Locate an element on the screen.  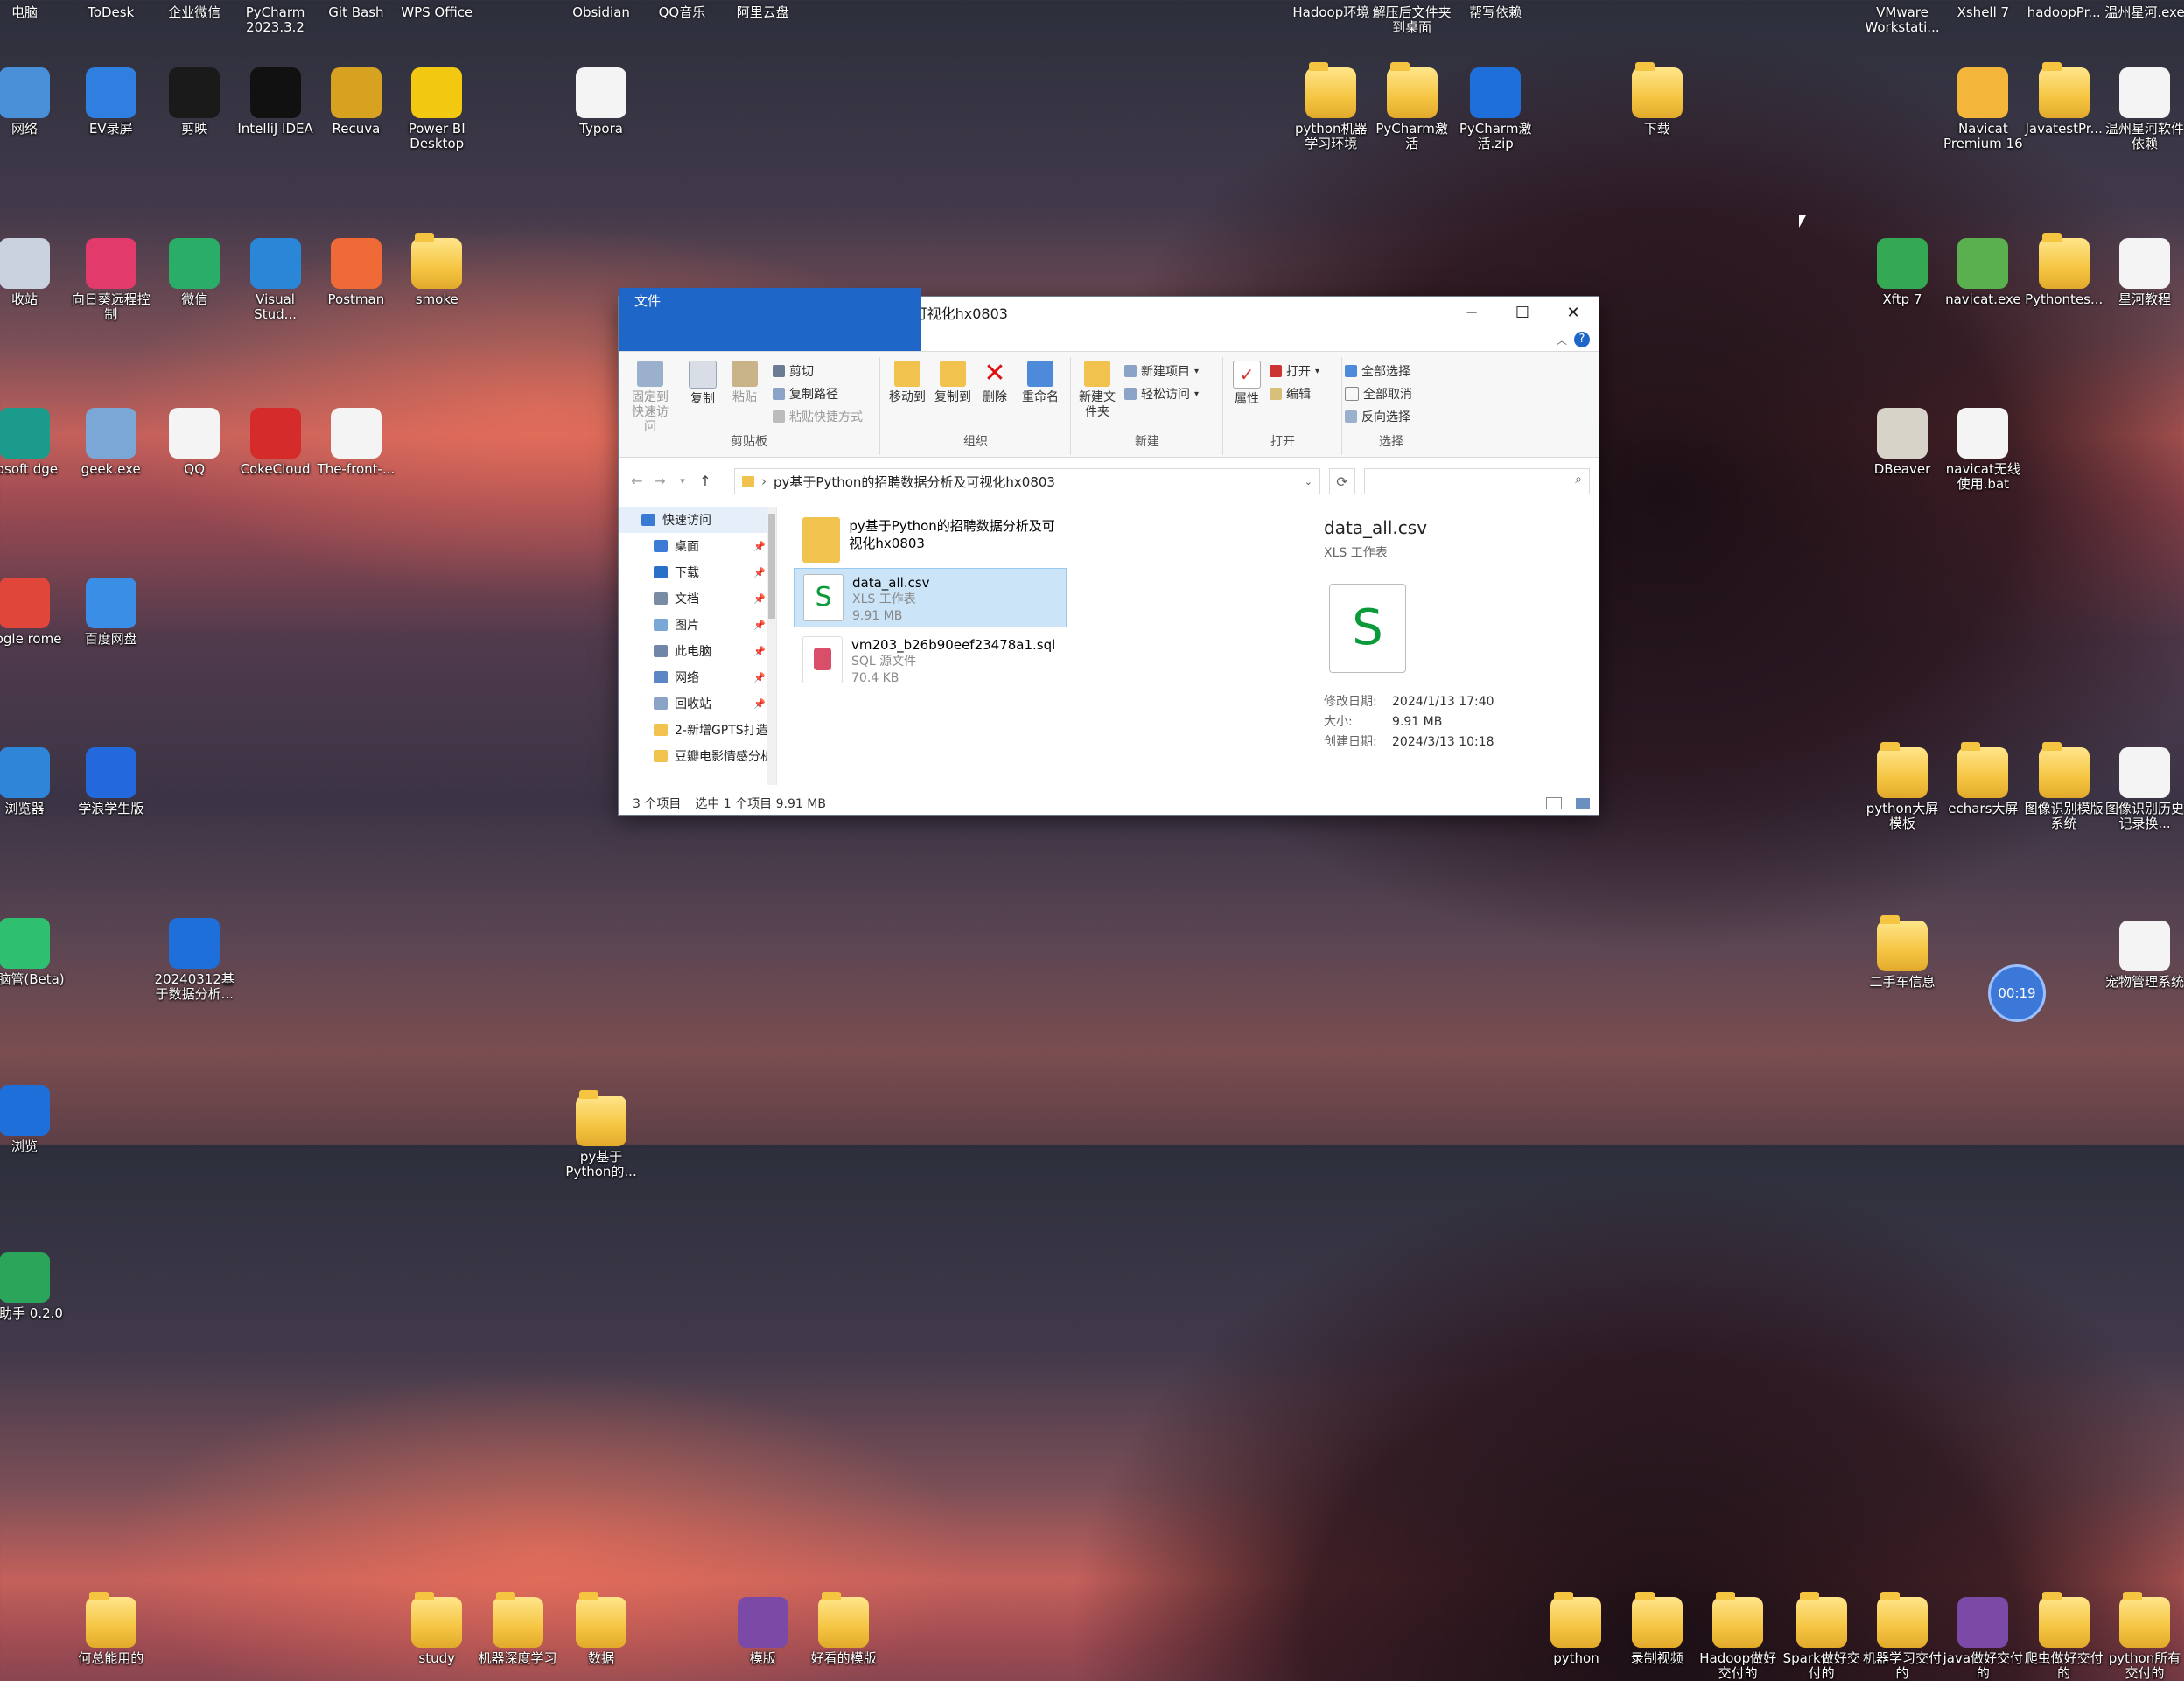
edit-button: 编辑 is located at coordinates (1290, 394).